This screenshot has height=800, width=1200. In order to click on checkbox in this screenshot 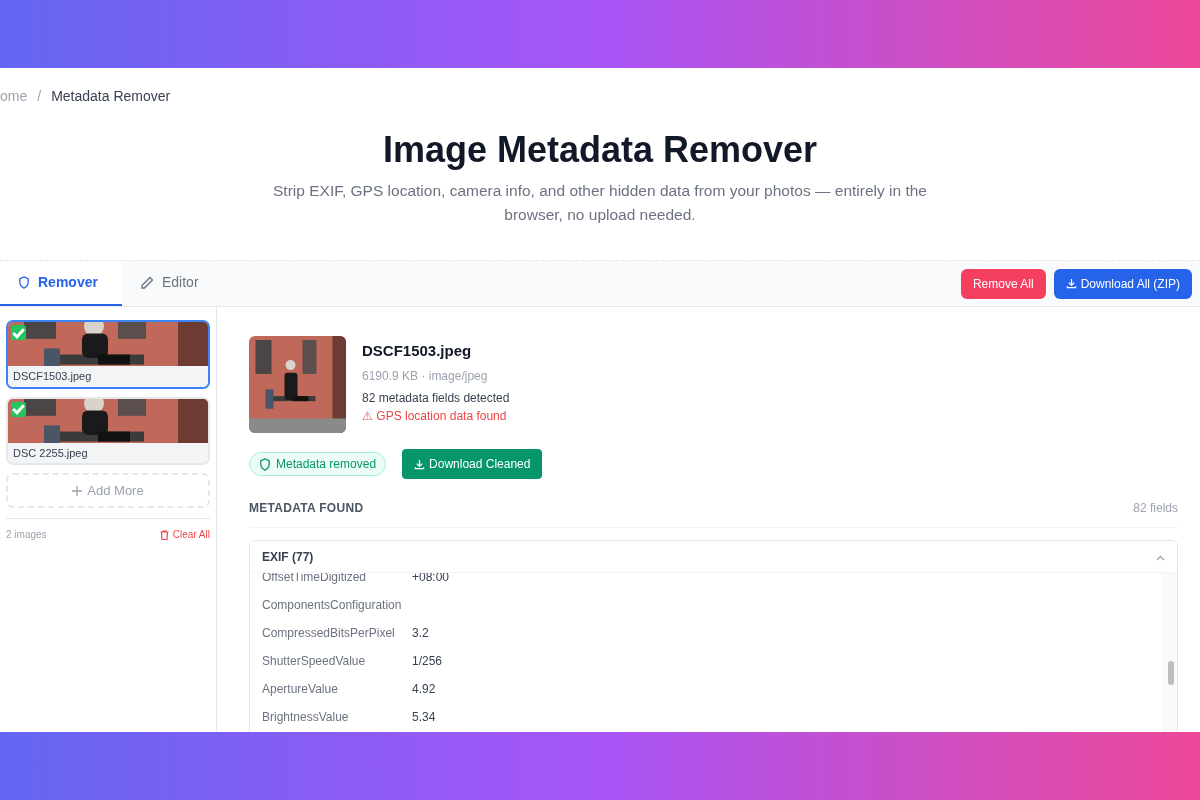, I will do `click(18, 333)`.